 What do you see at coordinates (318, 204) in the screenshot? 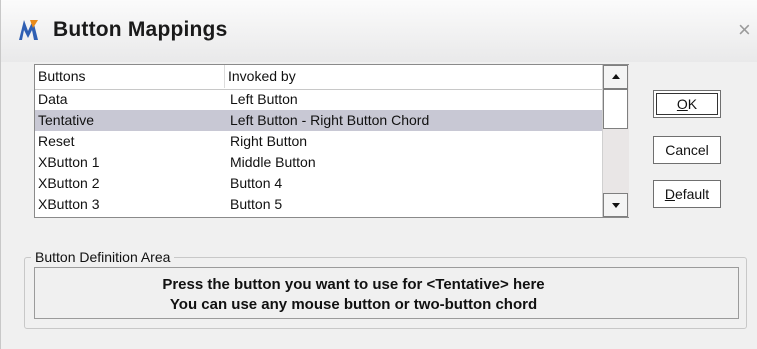
I see `list-row: XButton 3 Button 5` at bounding box center [318, 204].